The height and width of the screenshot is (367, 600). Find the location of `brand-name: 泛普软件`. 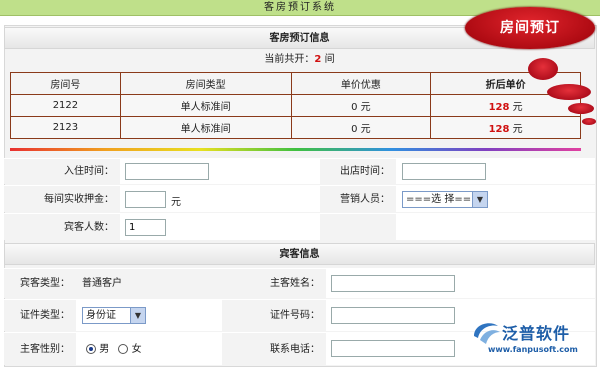

brand-name: 泛普软件 is located at coordinates (536, 333).